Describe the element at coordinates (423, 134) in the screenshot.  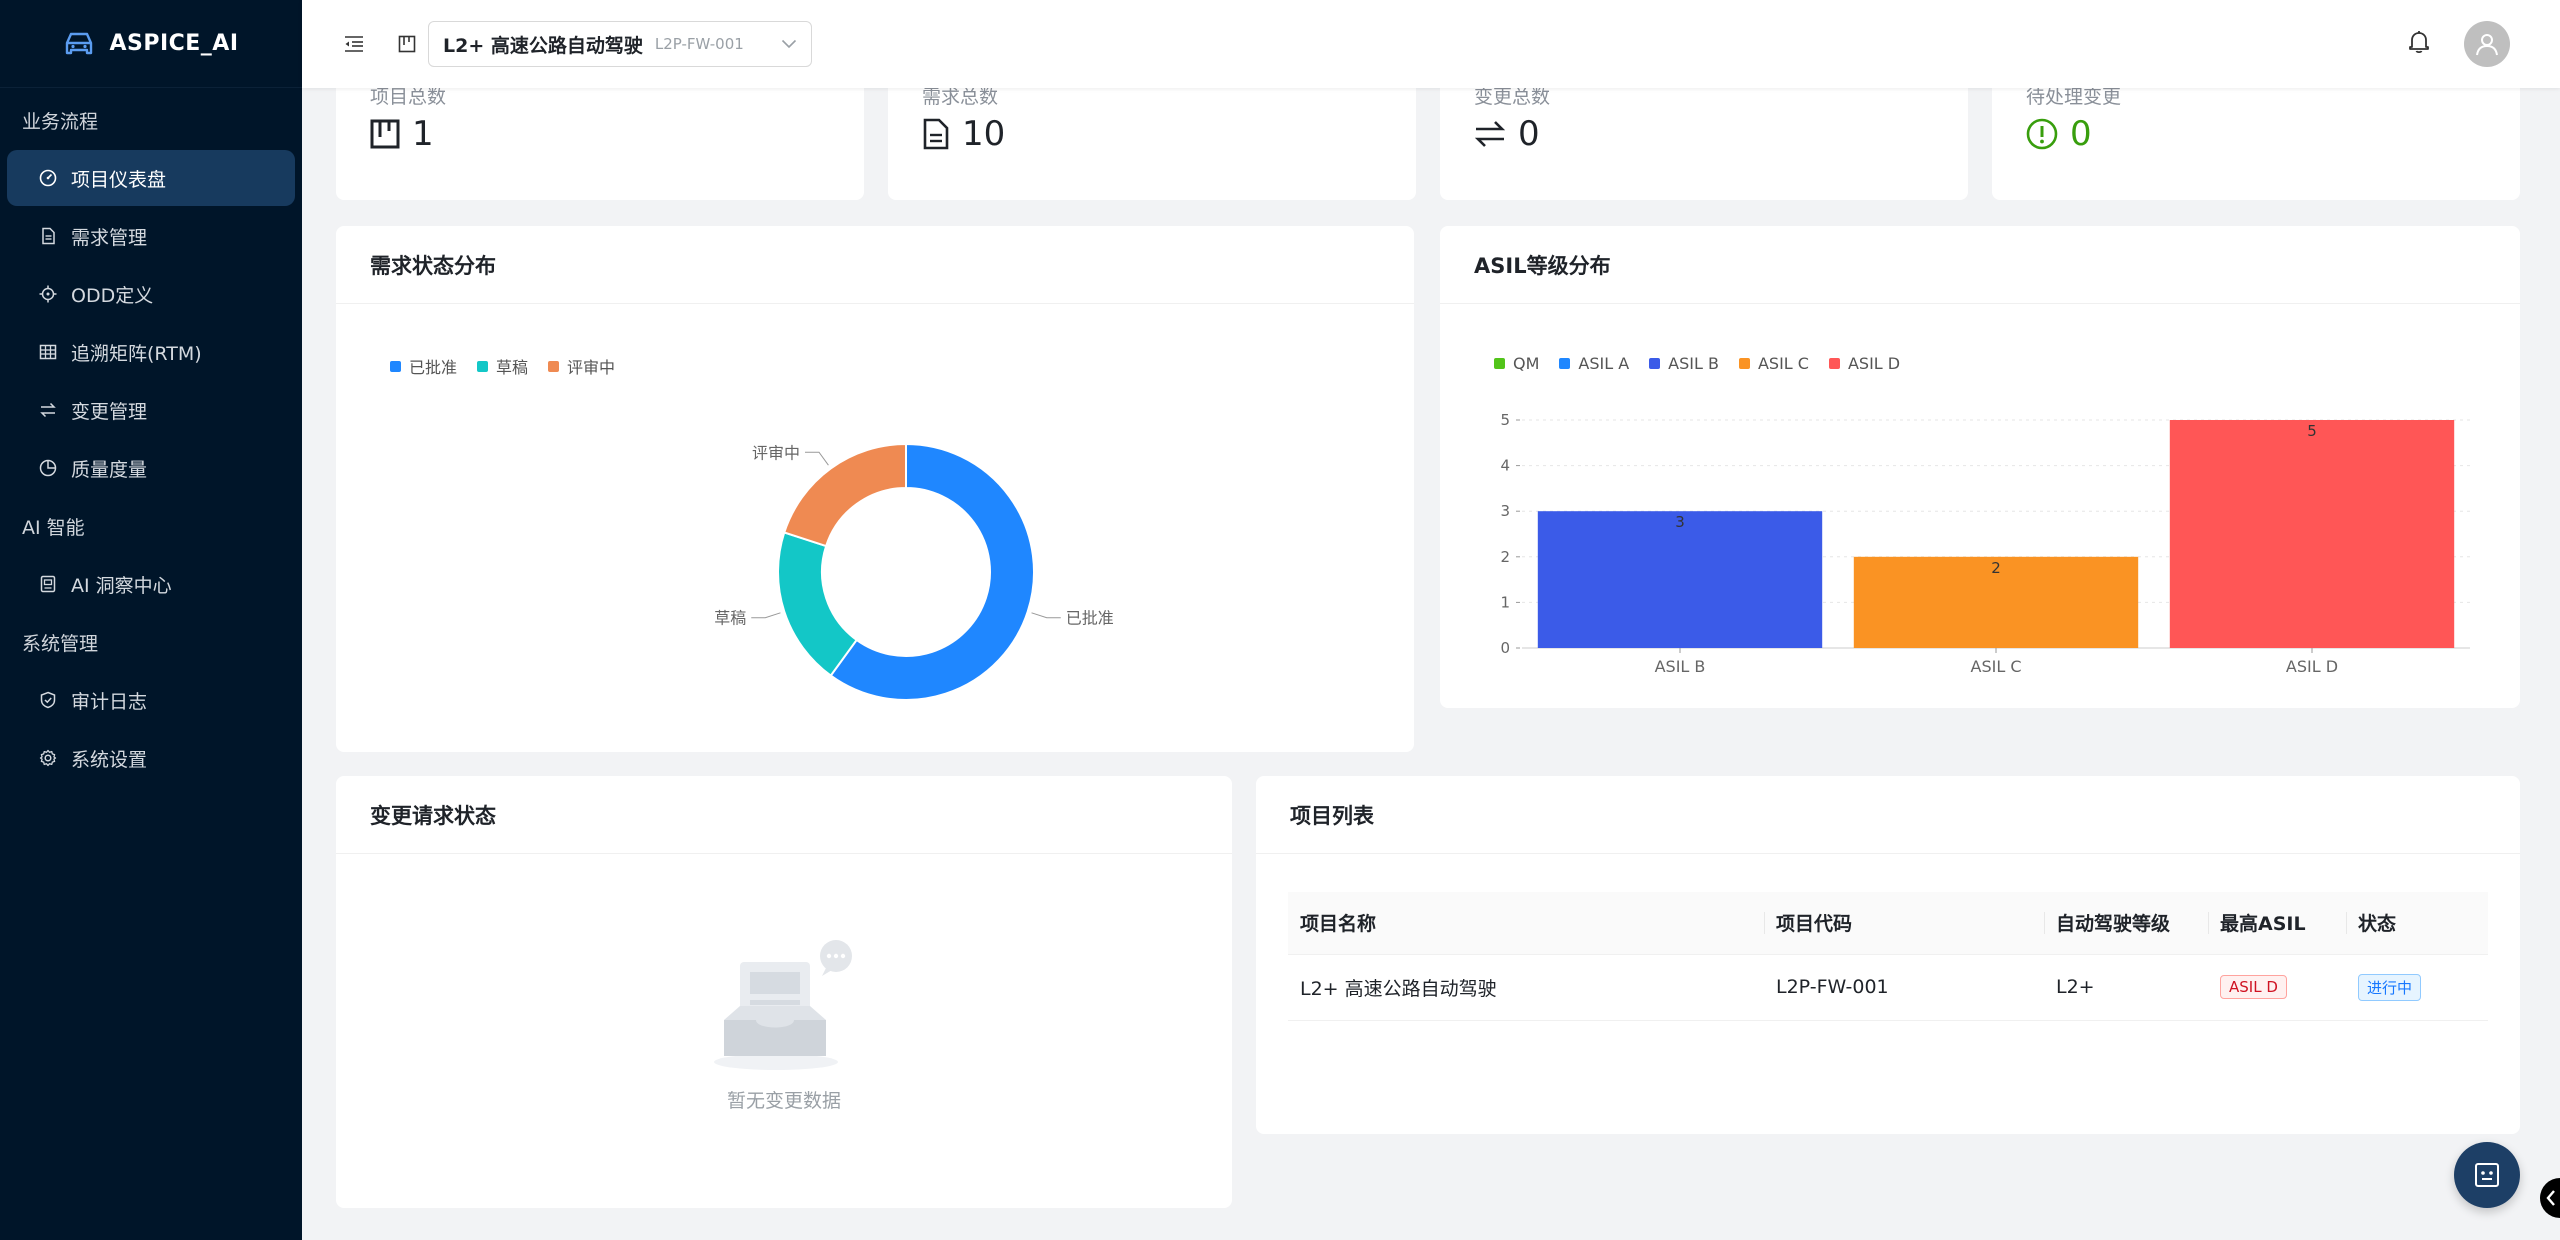
I see `stat-number: 1` at that location.